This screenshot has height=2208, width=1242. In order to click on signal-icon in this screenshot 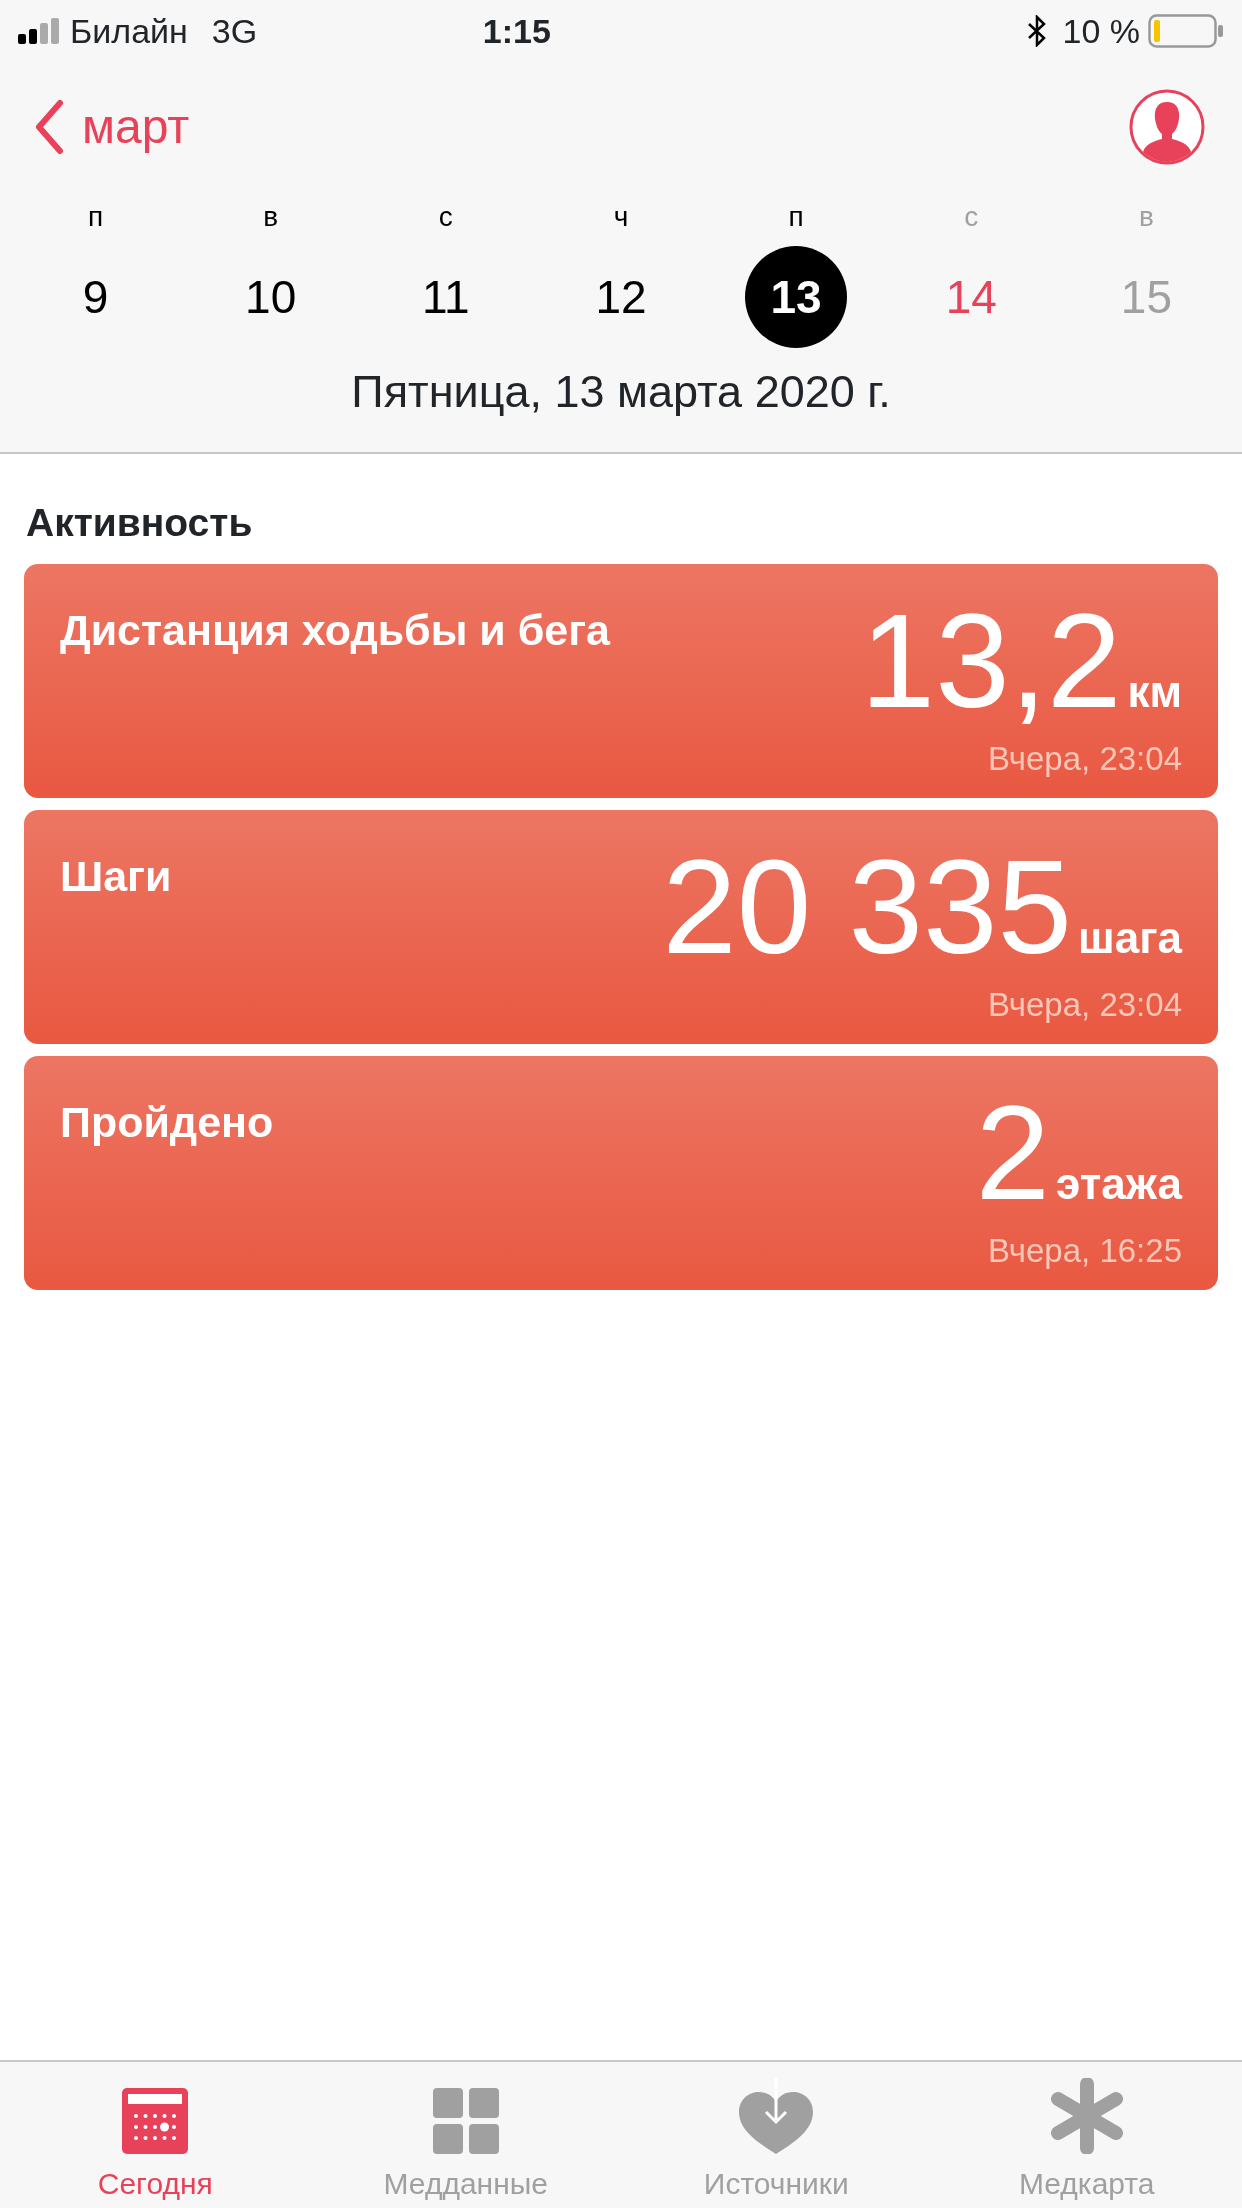, I will do `click(40, 31)`.